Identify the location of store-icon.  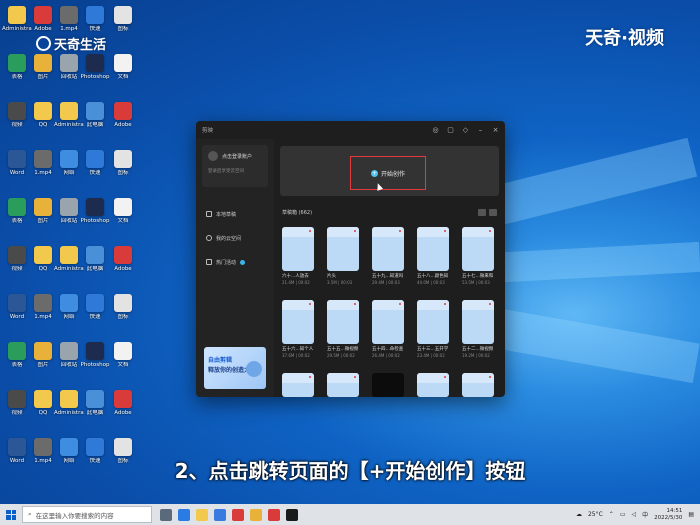
(220, 514).